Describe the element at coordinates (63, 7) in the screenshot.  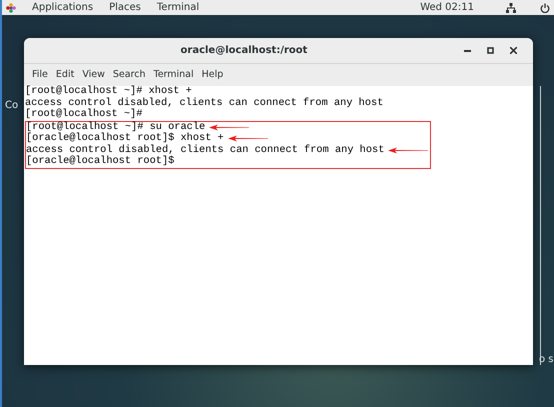
I see `top-menu: Applications` at that location.